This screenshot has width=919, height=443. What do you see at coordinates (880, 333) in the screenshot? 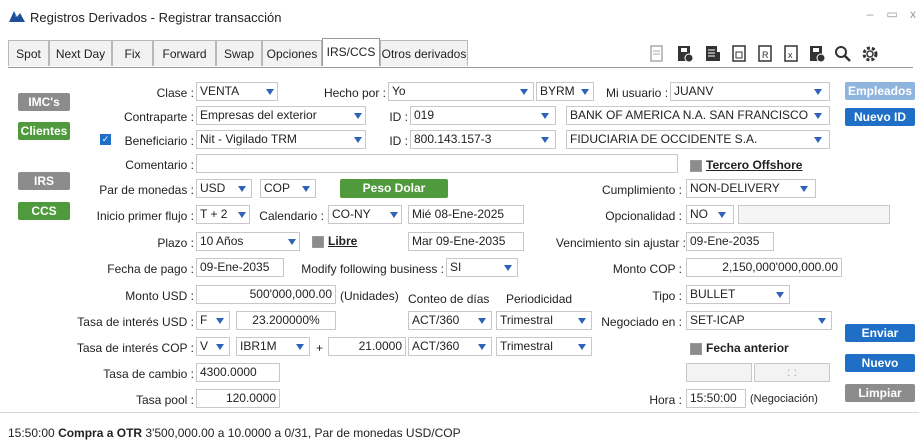
I see `enviar-button: Enviar` at bounding box center [880, 333].